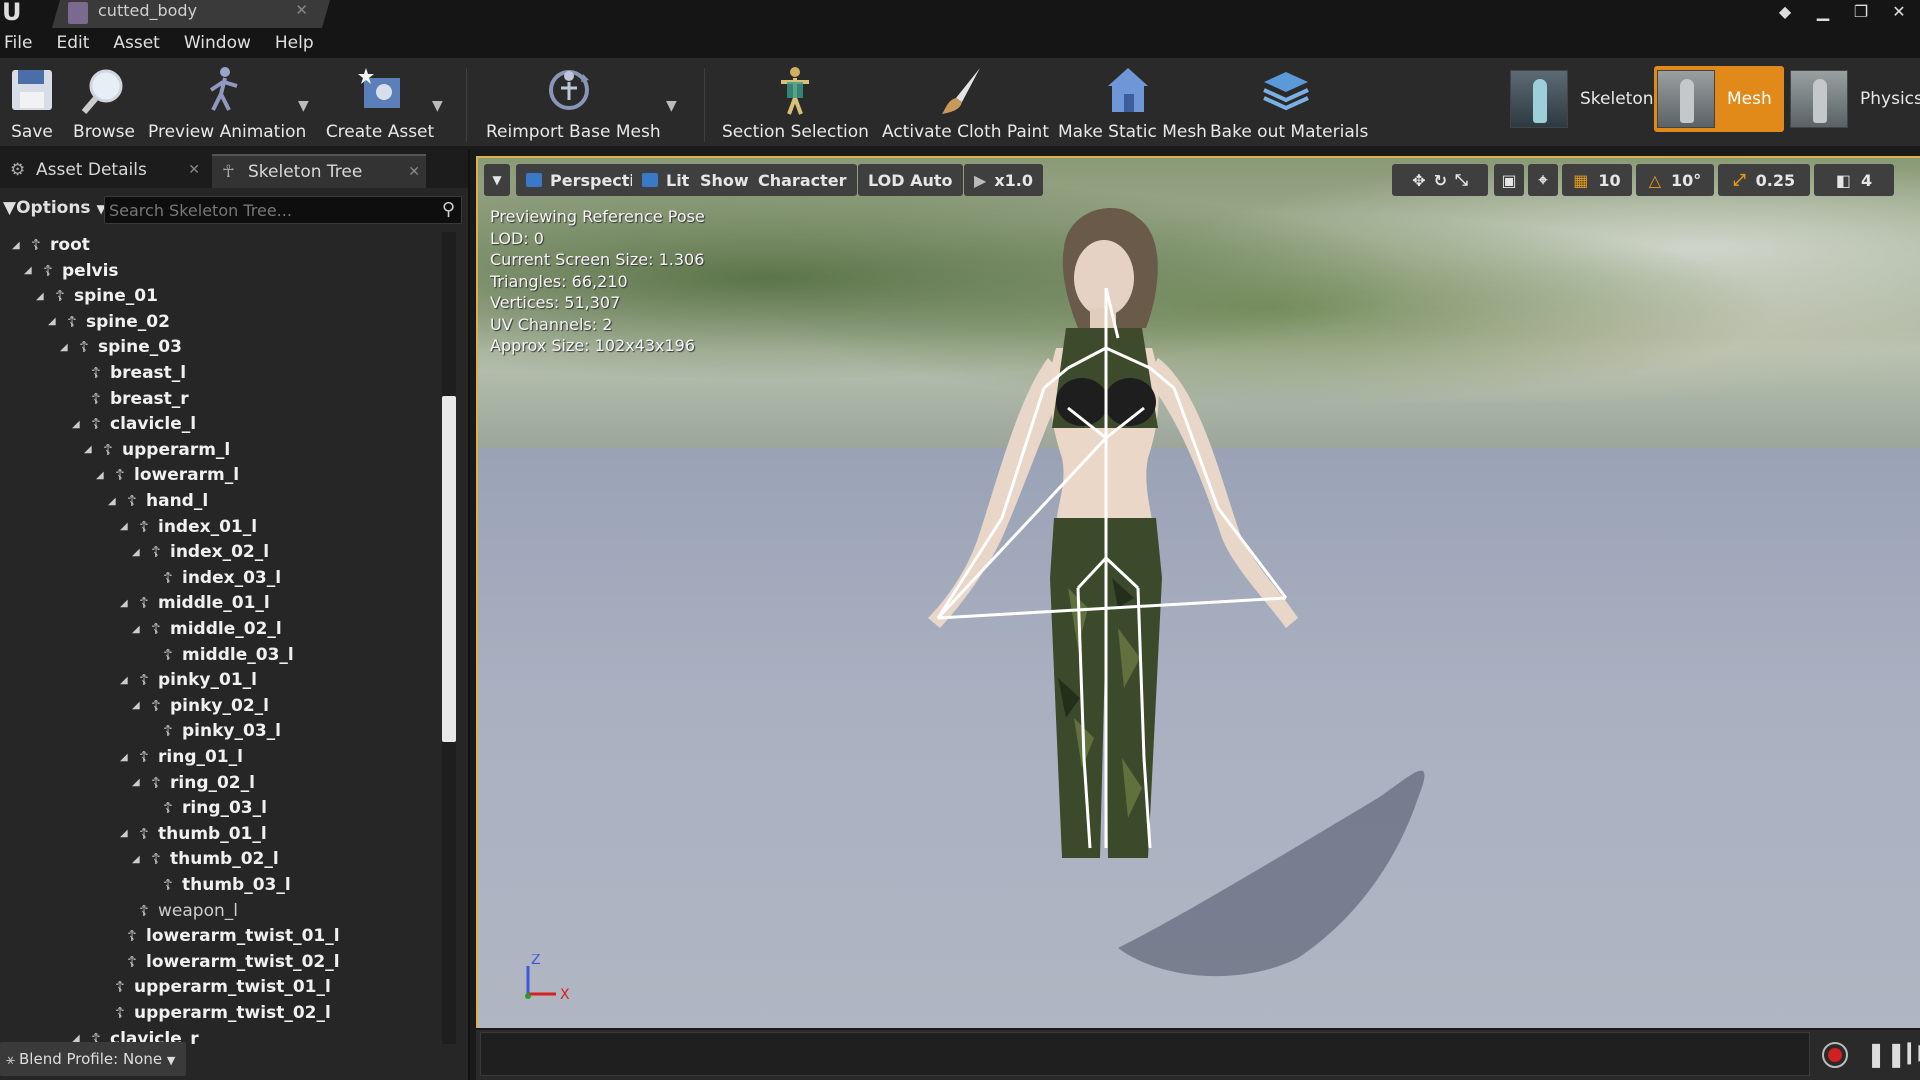 This screenshot has height=1080, width=1920. What do you see at coordinates (1861, 12) in the screenshot?
I see `maximize-button: ❐` at bounding box center [1861, 12].